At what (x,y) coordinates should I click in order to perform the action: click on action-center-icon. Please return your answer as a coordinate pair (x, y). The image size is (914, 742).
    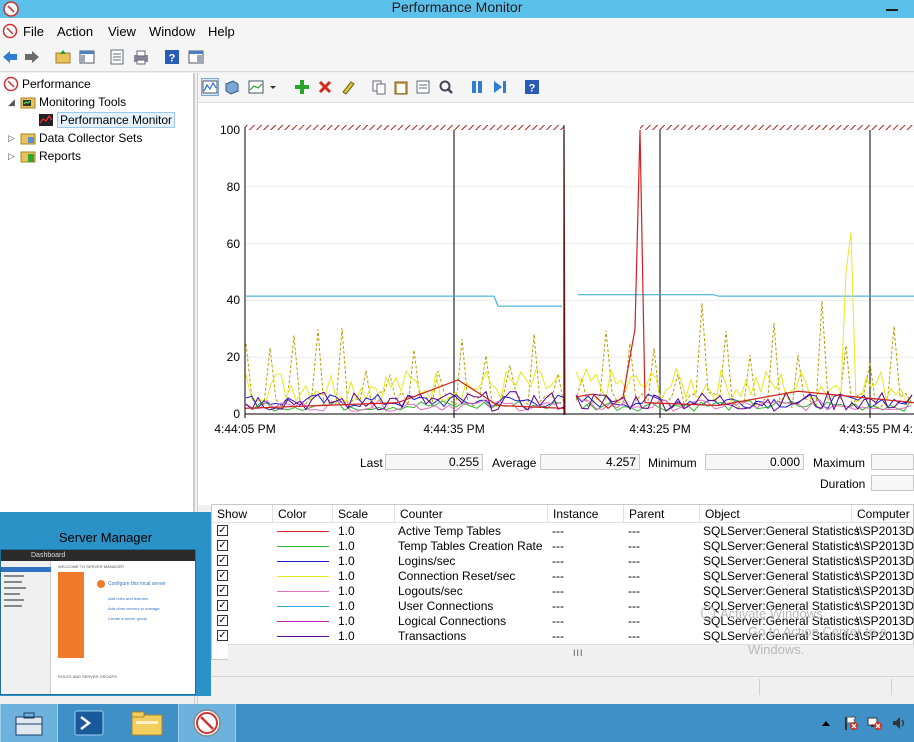
    Looking at the image, I should click on (851, 723).